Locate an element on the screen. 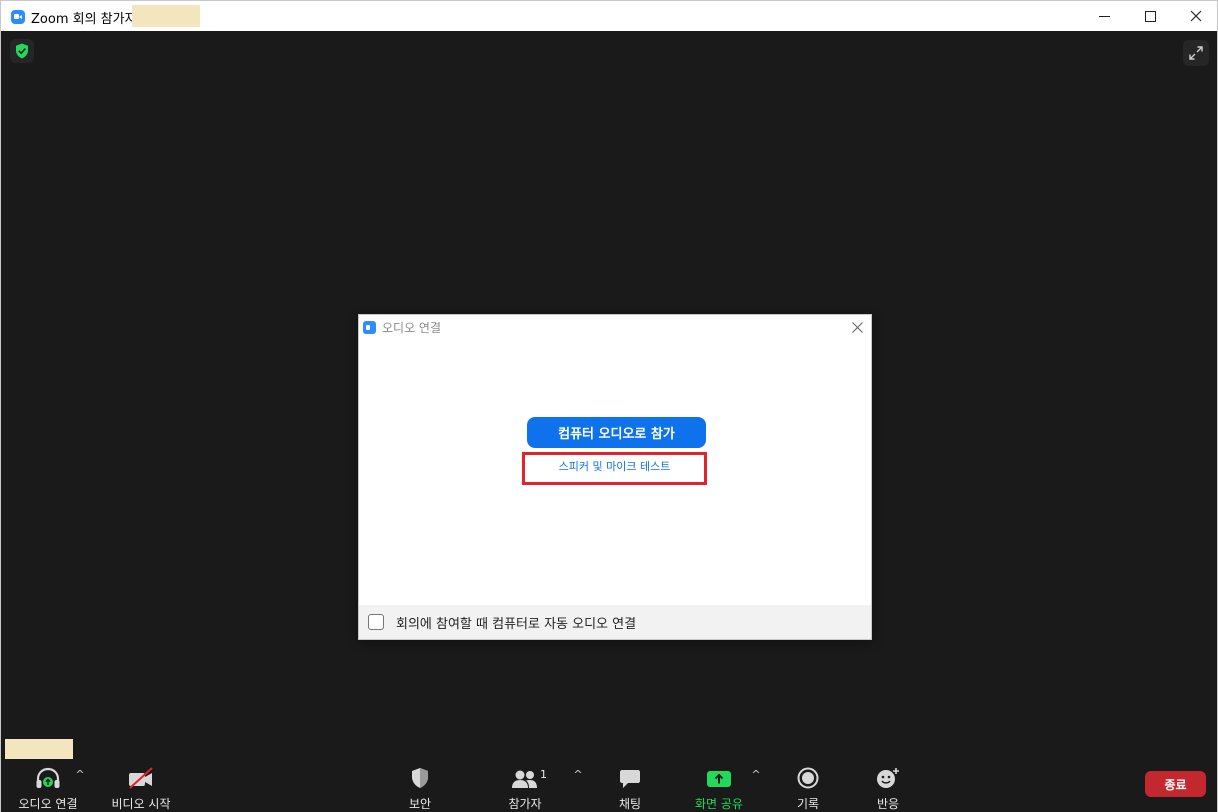  end-meeting-button: 종료 is located at coordinates (1175, 784).